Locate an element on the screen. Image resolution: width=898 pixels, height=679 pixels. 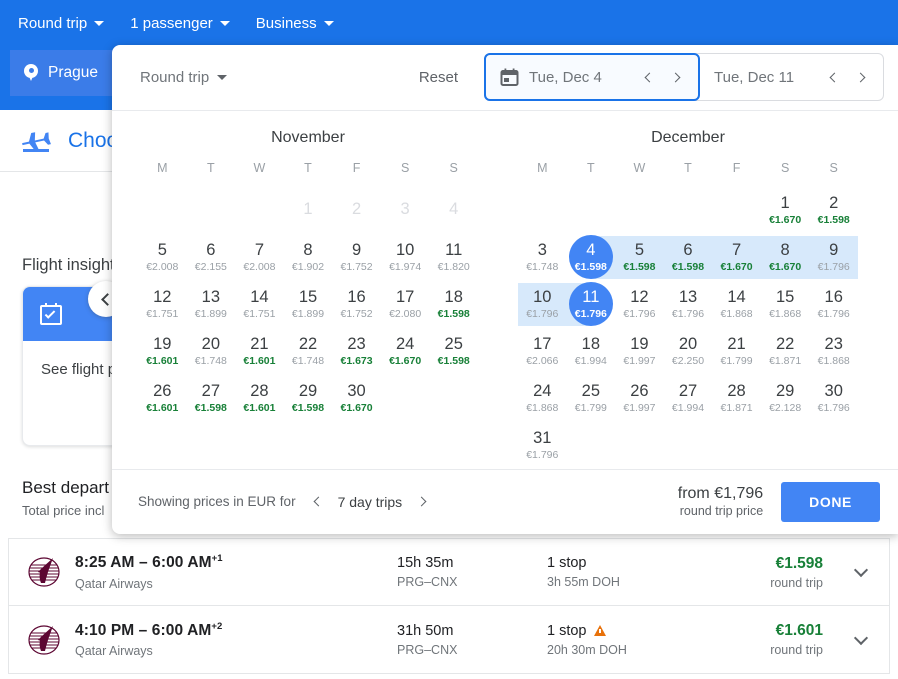
day-cell: 22 €1.871 is located at coordinates (785, 351).